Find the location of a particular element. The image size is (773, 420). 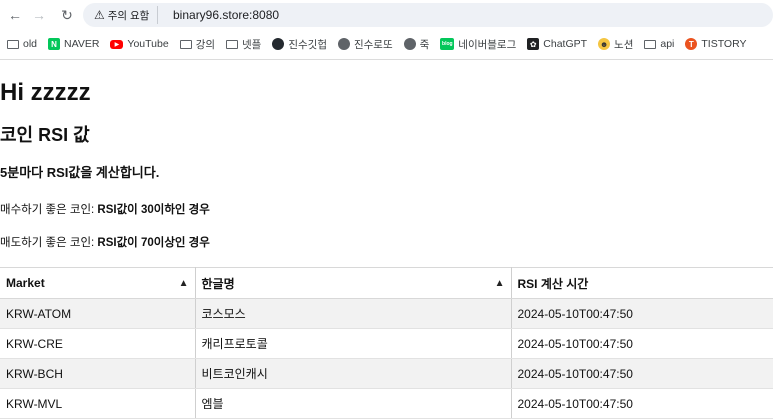

bookmark-notion: ☻ 노션 is located at coordinates (615, 44).